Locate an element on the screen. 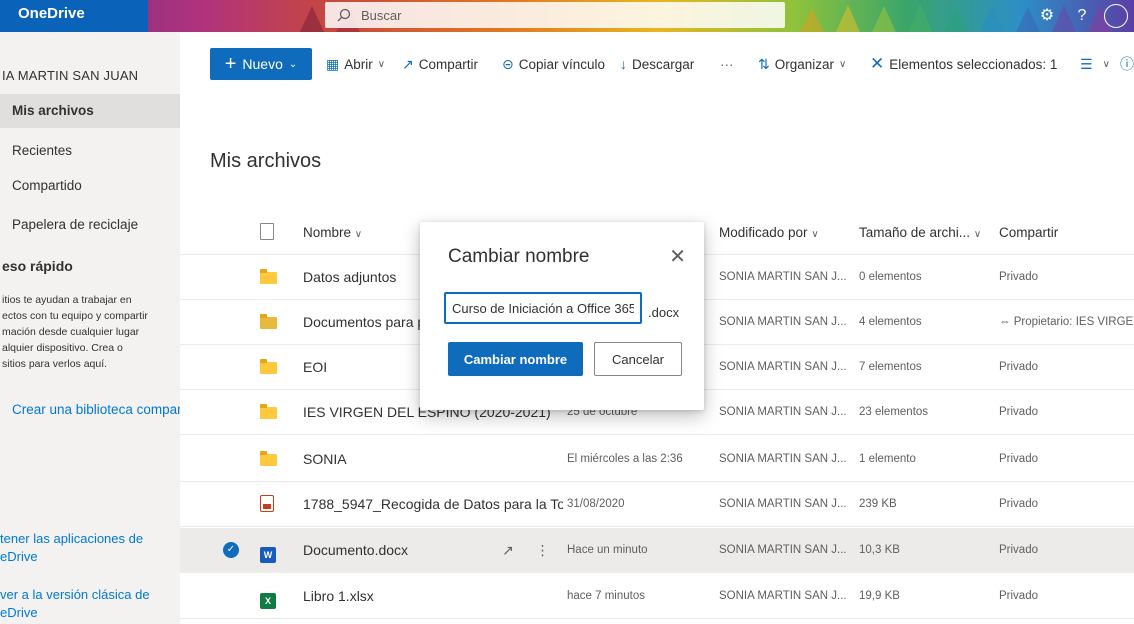 Image resolution: width=1134 pixels, height=624 pixels. quick-text-line: sitios para verlos aquí. is located at coordinates (55, 364).